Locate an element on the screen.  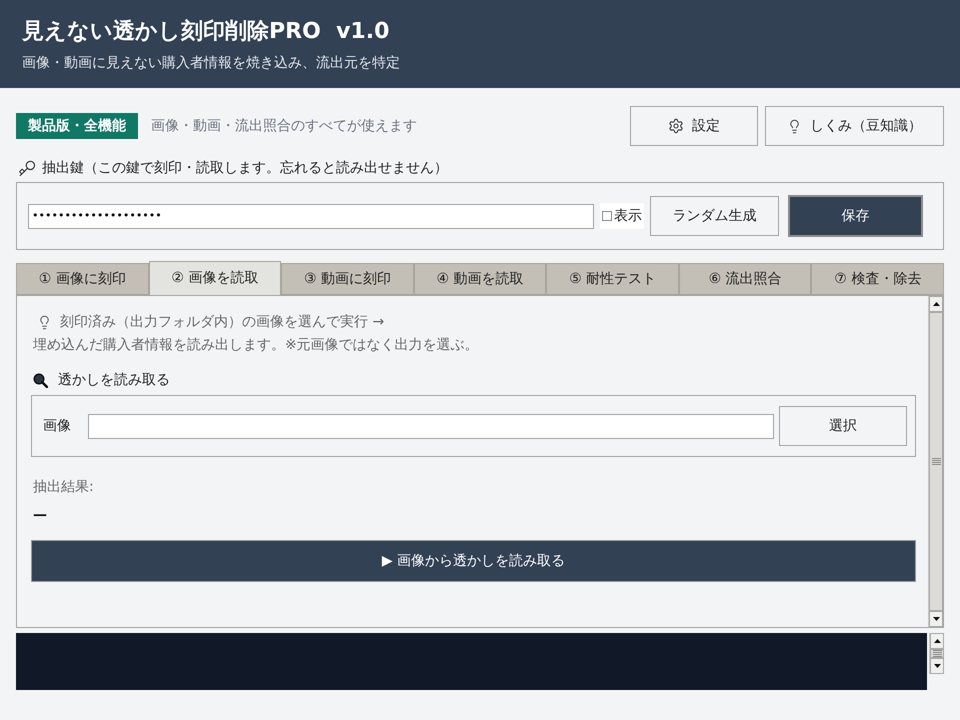
tab: ② 画像を読取 is located at coordinates (215, 278).